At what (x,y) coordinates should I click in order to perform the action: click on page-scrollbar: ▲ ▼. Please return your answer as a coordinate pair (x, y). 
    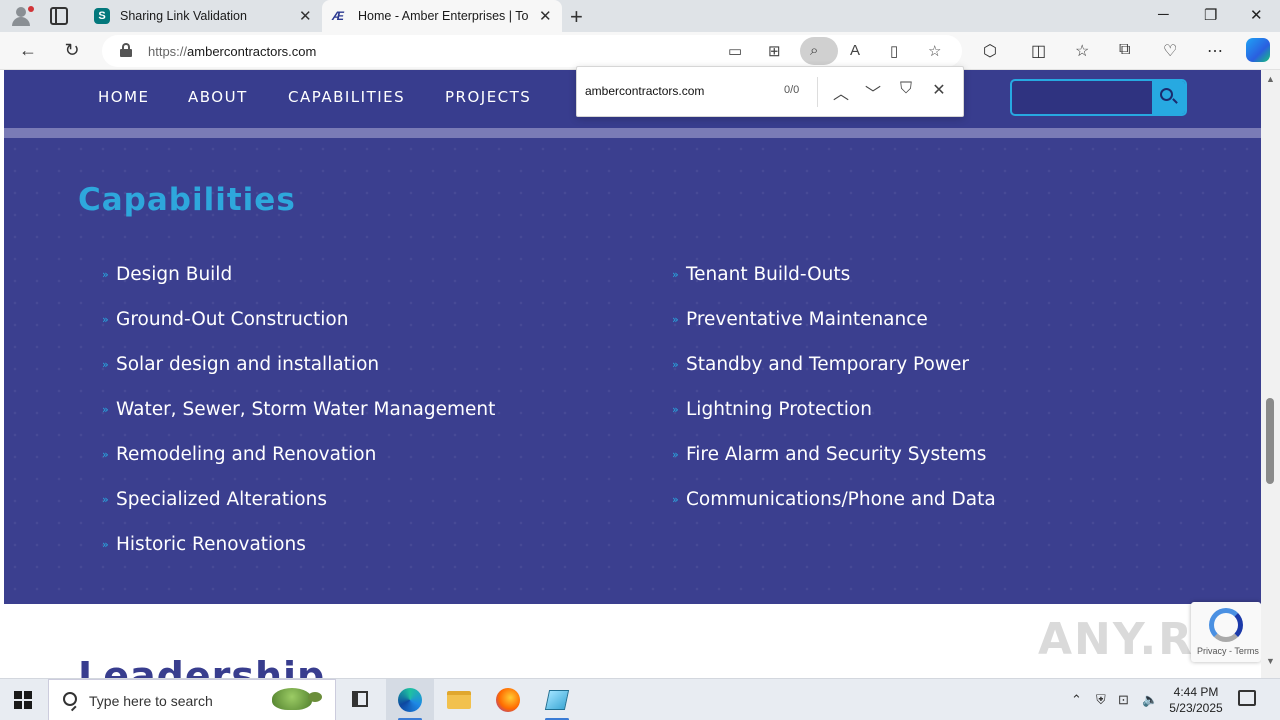
    Looking at the image, I should click on (1270, 374).